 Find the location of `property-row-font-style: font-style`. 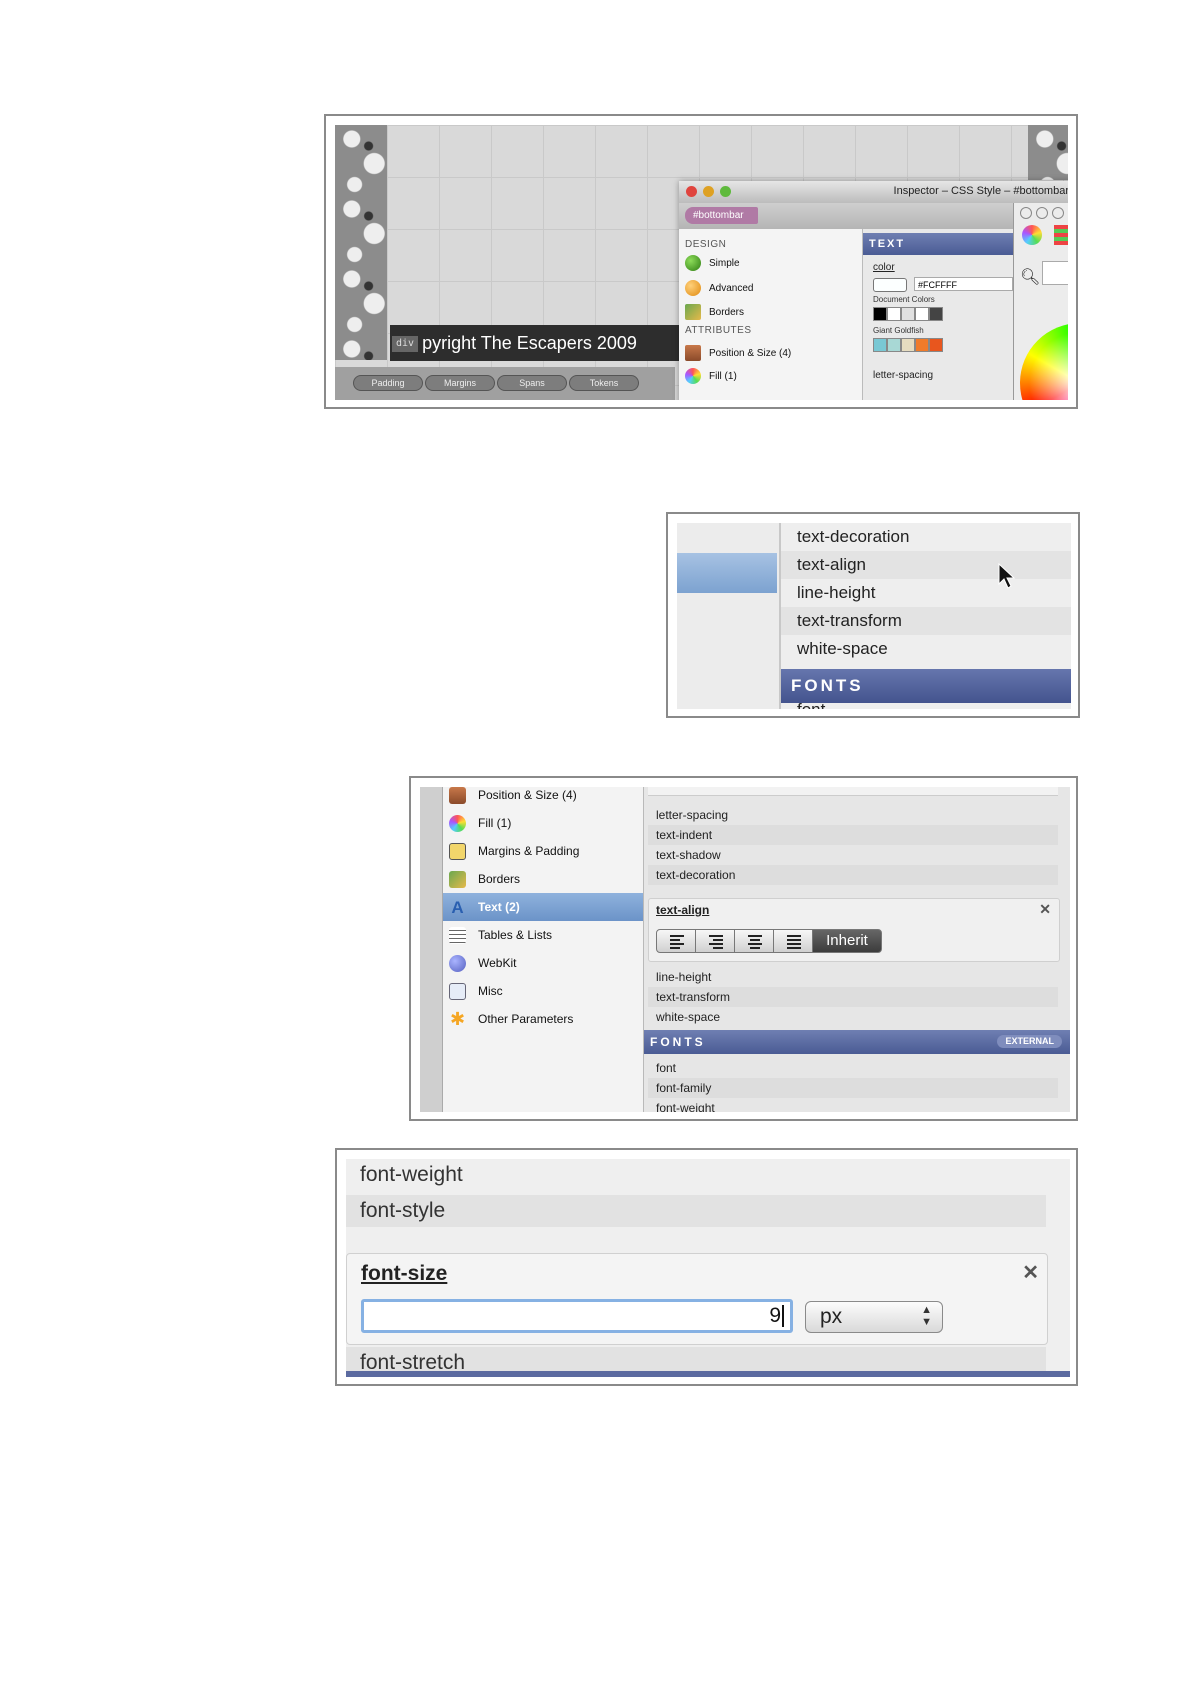

property-row-font-style: font-style is located at coordinates (696, 1211).